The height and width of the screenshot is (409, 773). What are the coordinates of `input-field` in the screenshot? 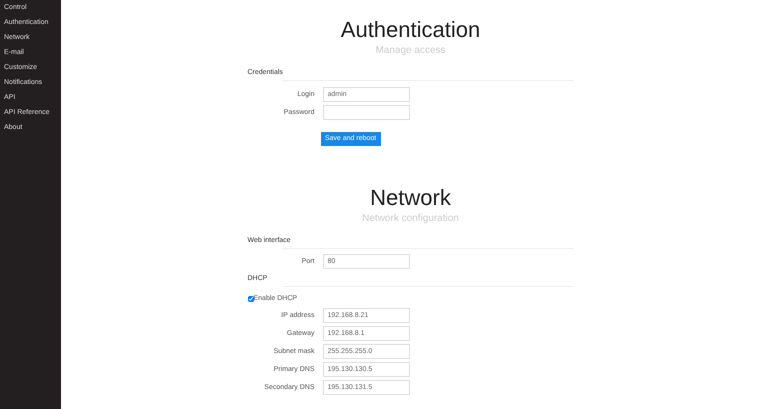 It's located at (366, 112).